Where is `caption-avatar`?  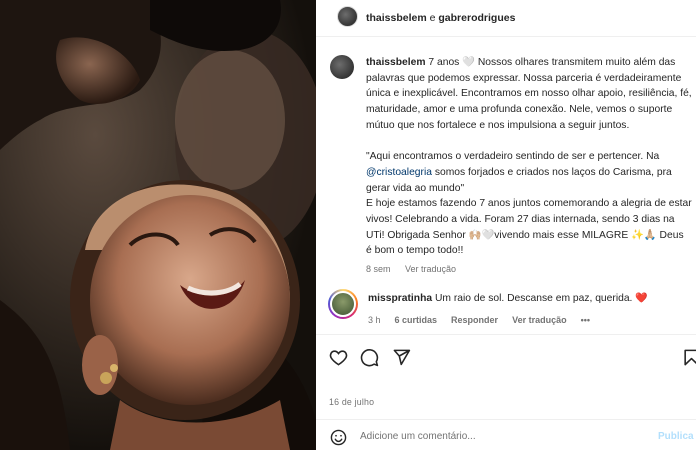 caption-avatar is located at coordinates (342, 67).